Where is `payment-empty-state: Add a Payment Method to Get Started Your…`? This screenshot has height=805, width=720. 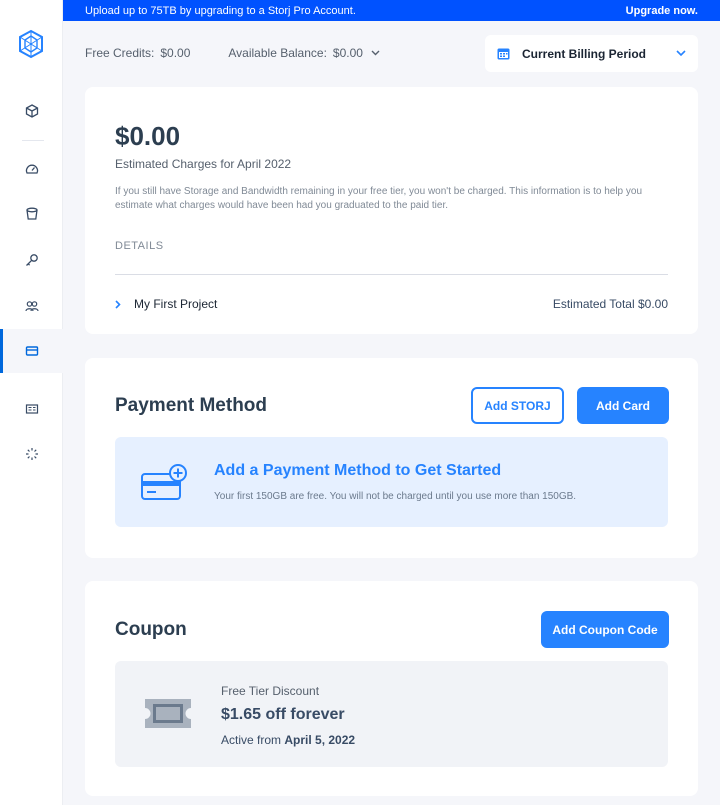
payment-empty-state: Add a Payment Method to Get Started Your… is located at coordinates (391, 482).